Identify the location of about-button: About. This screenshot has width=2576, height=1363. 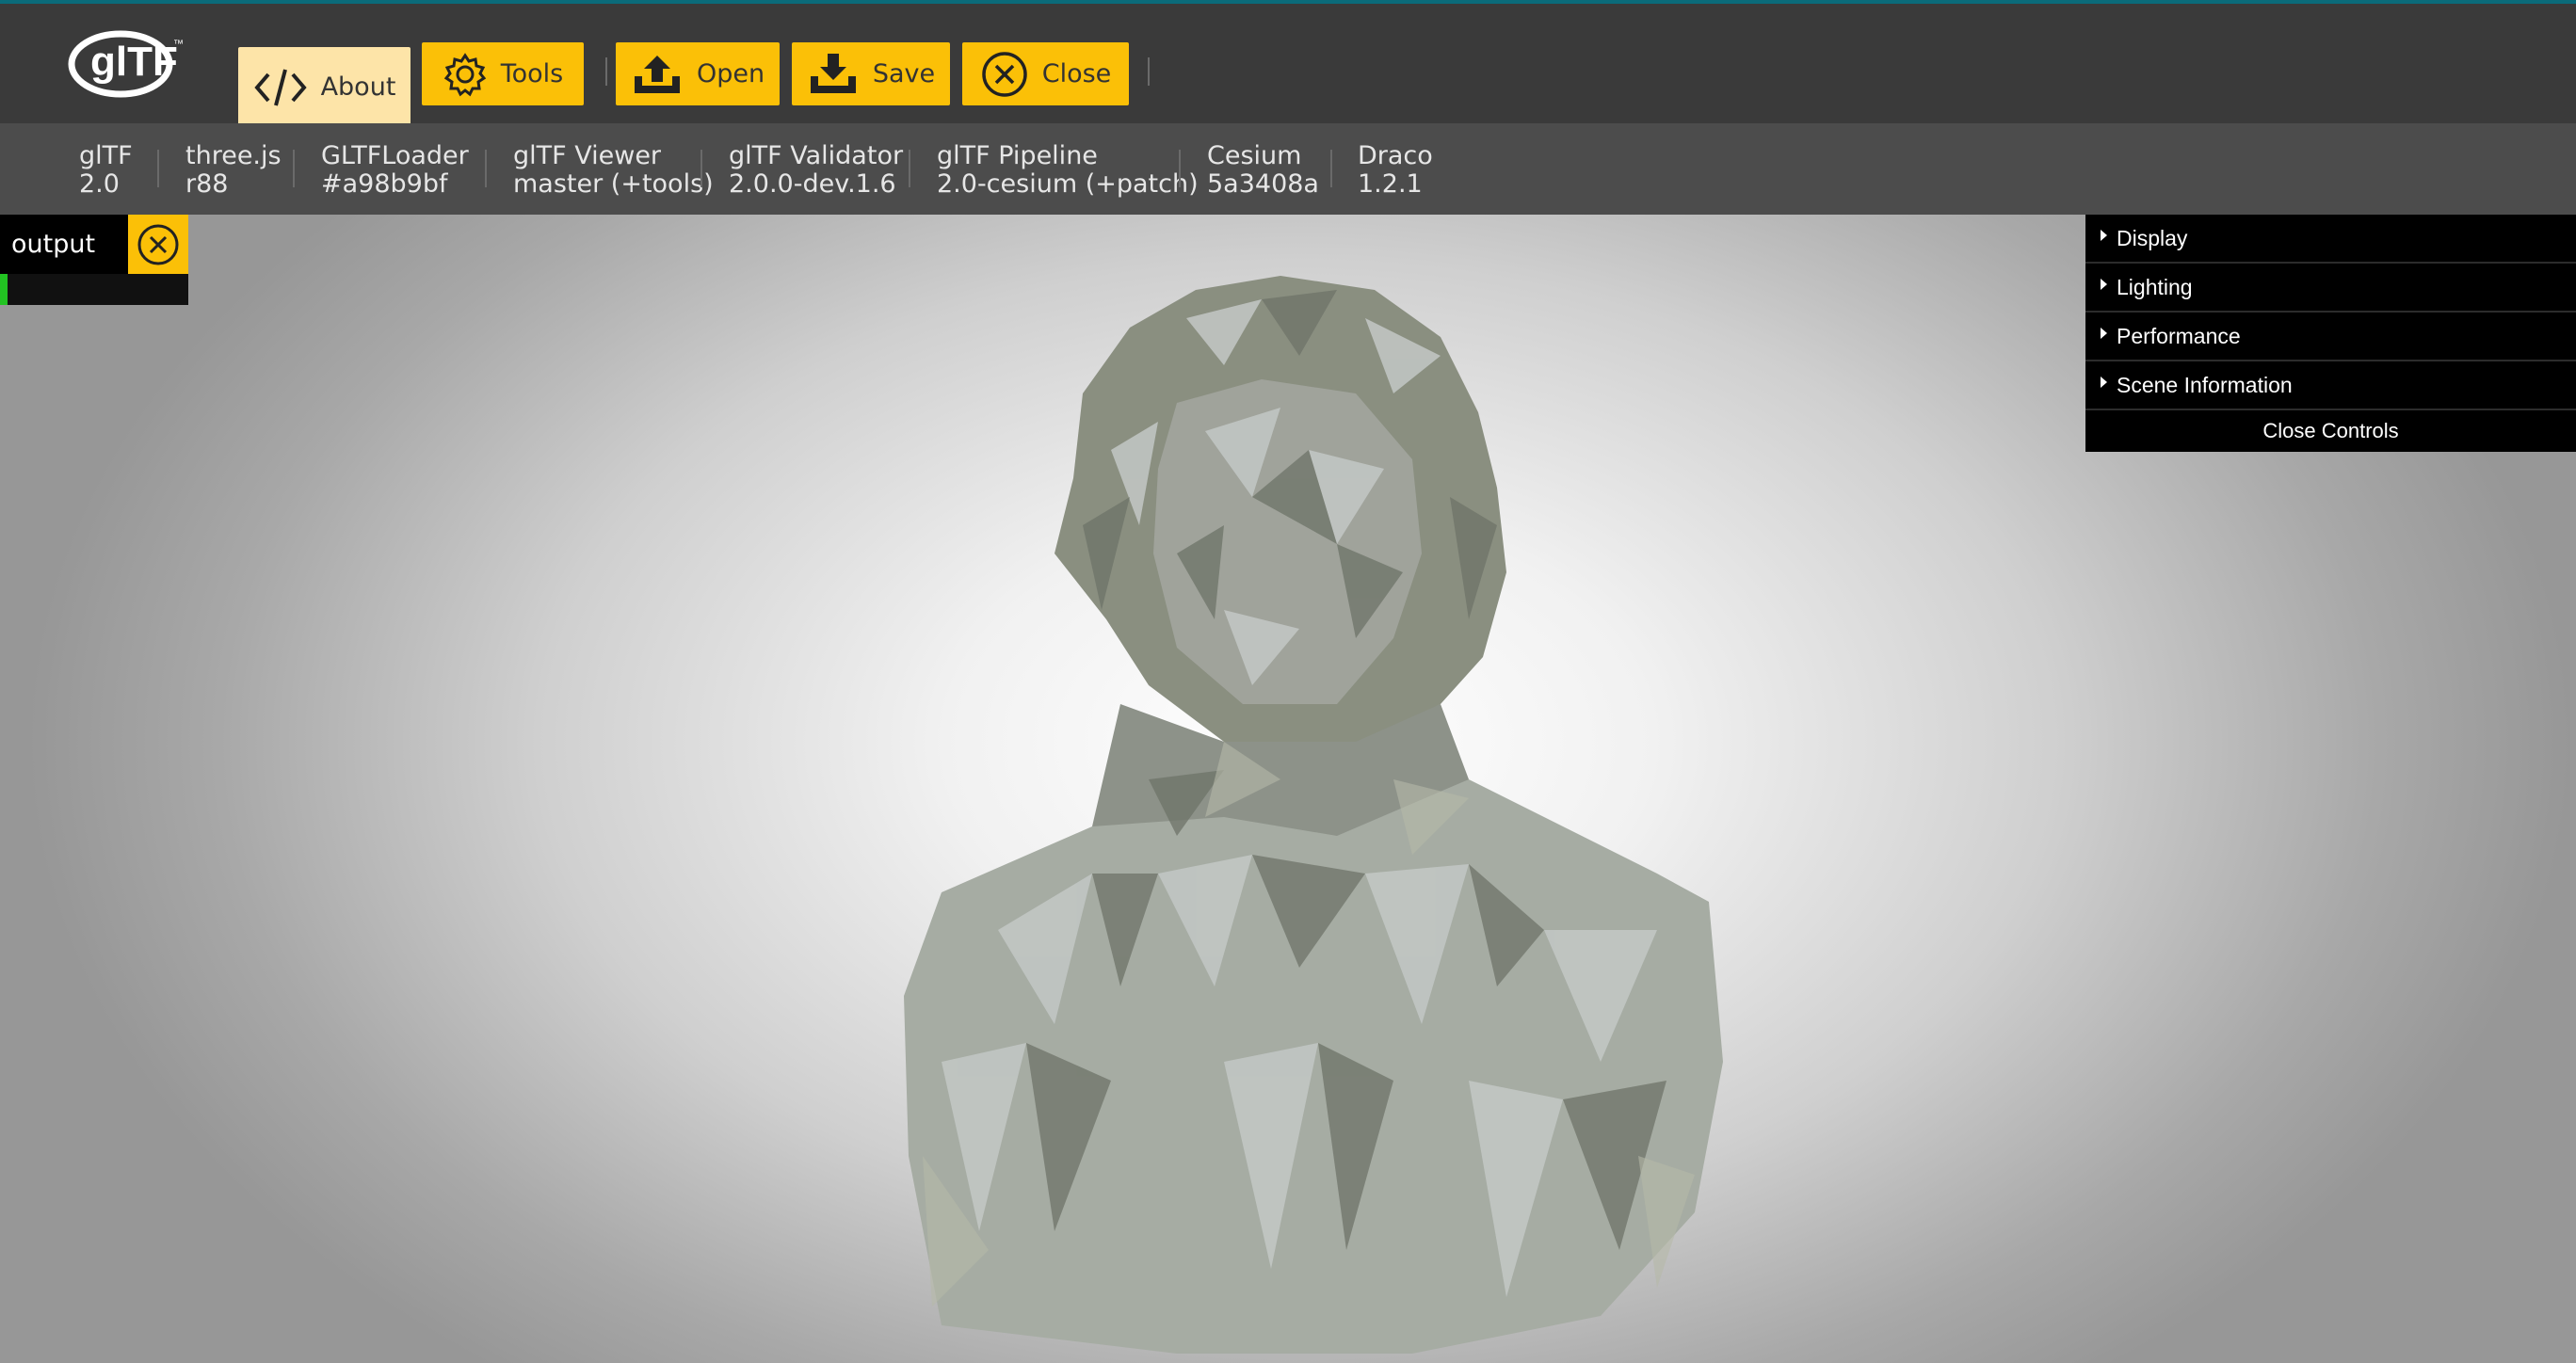
(324, 87).